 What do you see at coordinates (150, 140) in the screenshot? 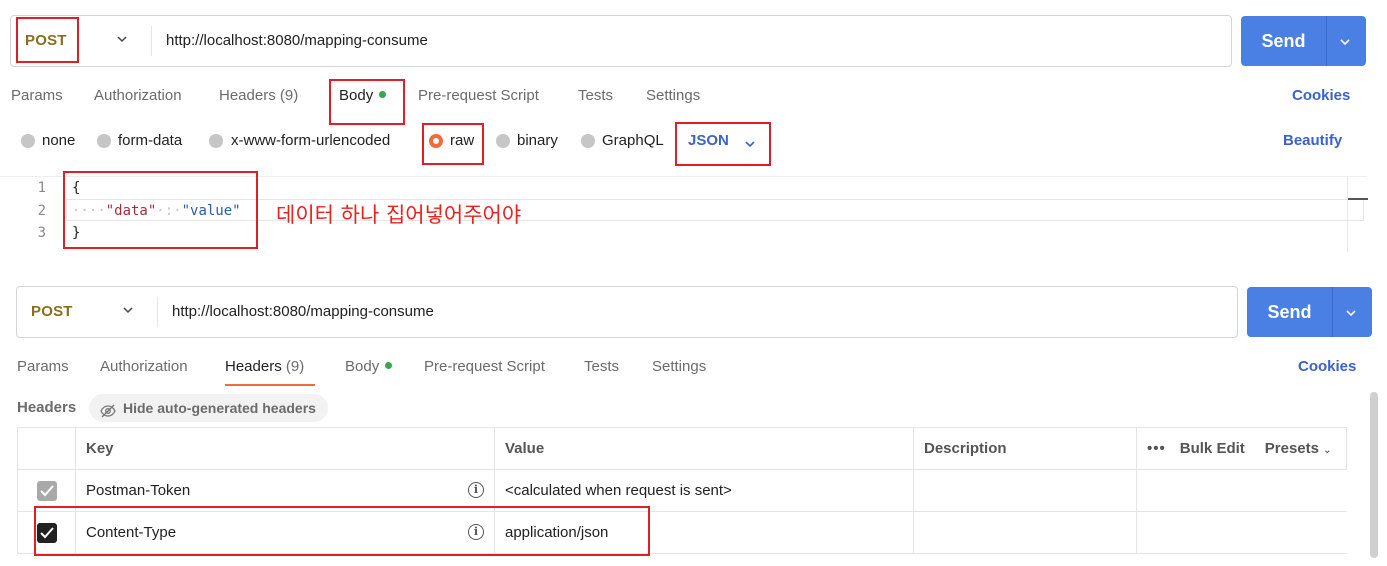
I see `radio-form-data-label: form-data` at bounding box center [150, 140].